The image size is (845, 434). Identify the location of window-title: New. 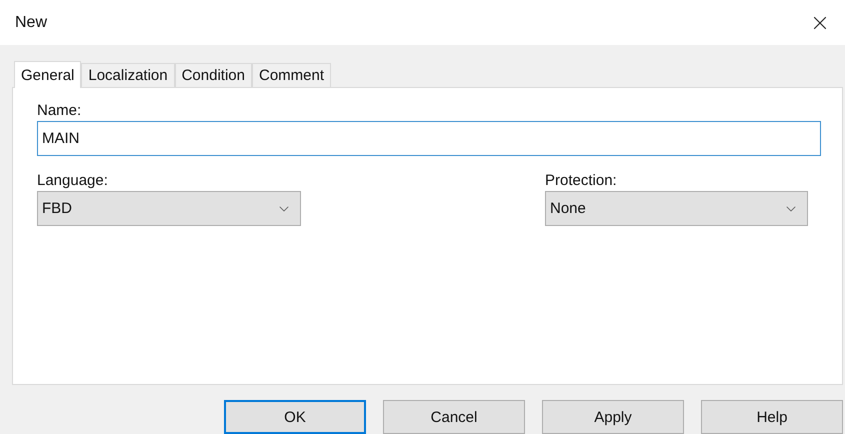
(31, 23).